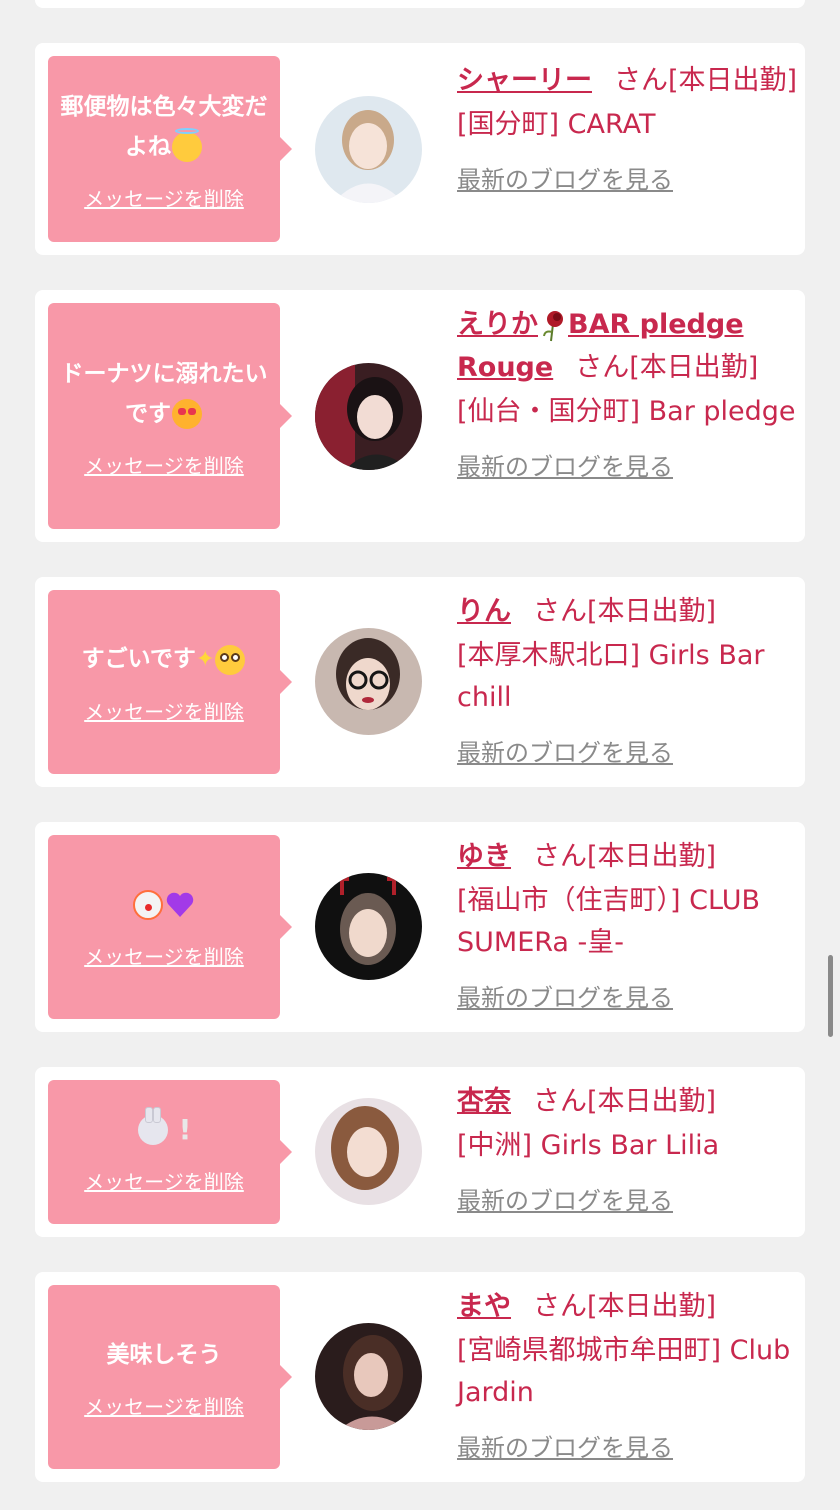 Image resolution: width=840 pixels, height=1510 pixels. I want to click on name-line: りん さん[本日出勤], so click(629, 611).